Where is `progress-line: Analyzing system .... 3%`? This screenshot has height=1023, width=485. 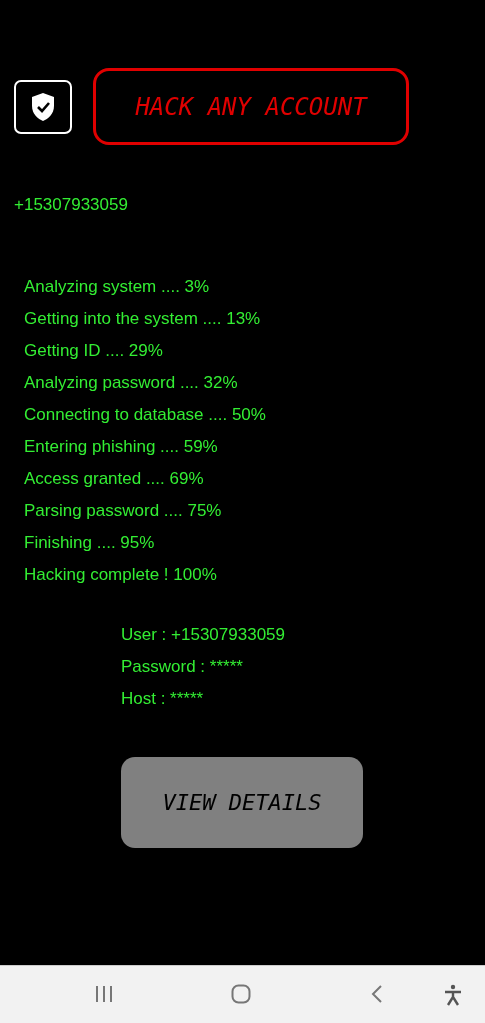 progress-line: Analyzing system .... 3% is located at coordinates (117, 287).